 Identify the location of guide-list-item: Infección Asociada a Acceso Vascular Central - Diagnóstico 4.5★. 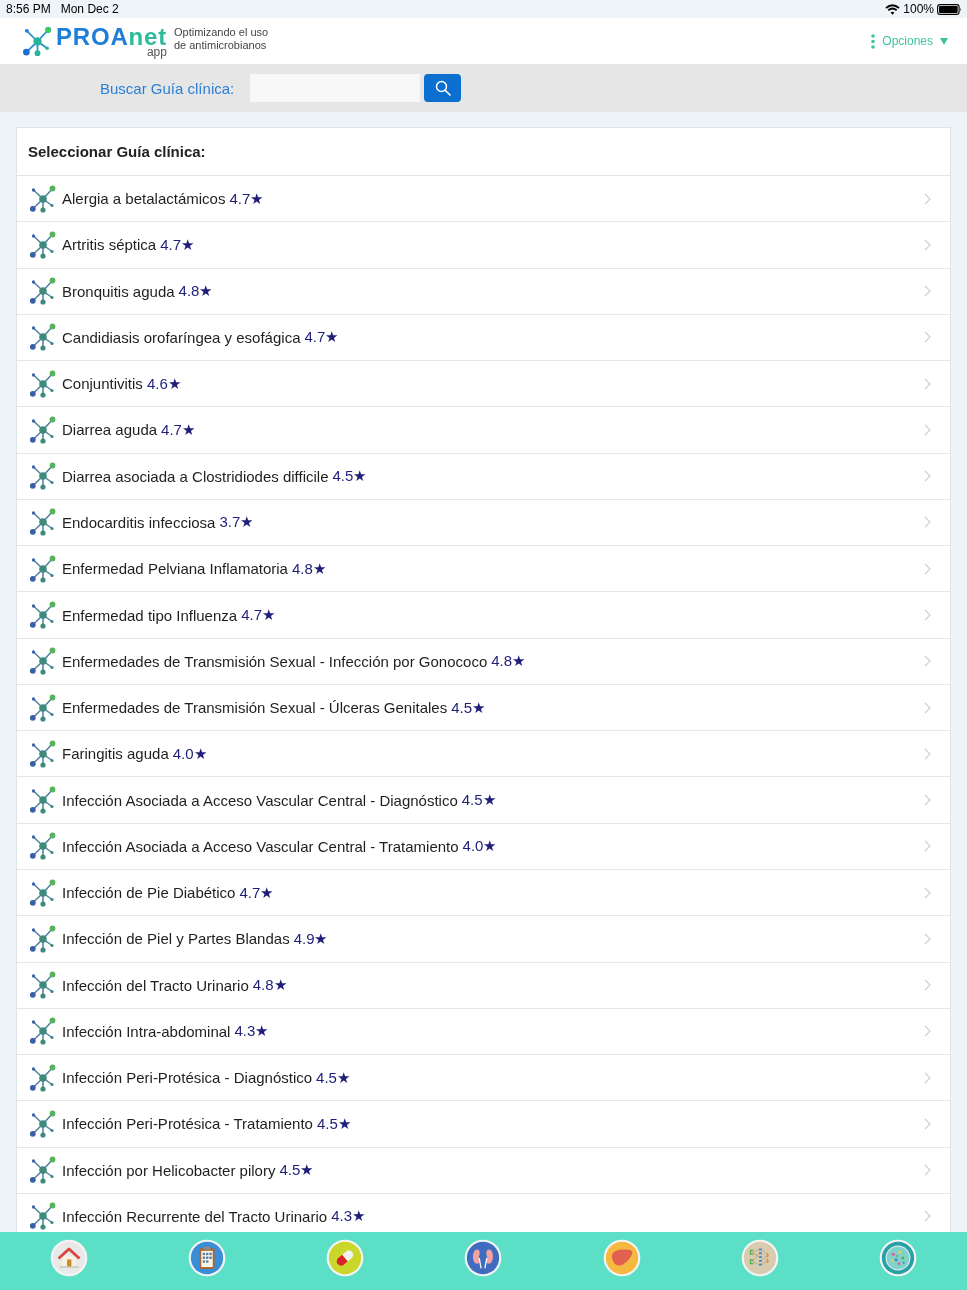
(483, 800).